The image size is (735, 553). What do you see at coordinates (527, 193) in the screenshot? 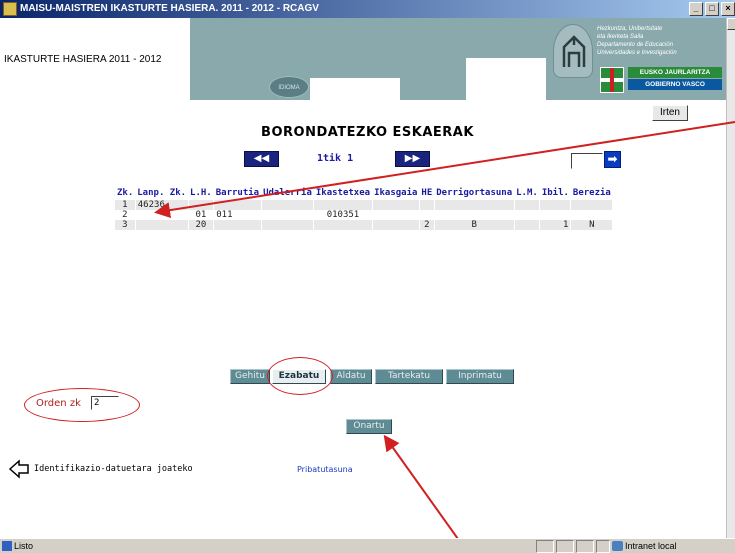
I see `col-header: L.M.` at bounding box center [527, 193].